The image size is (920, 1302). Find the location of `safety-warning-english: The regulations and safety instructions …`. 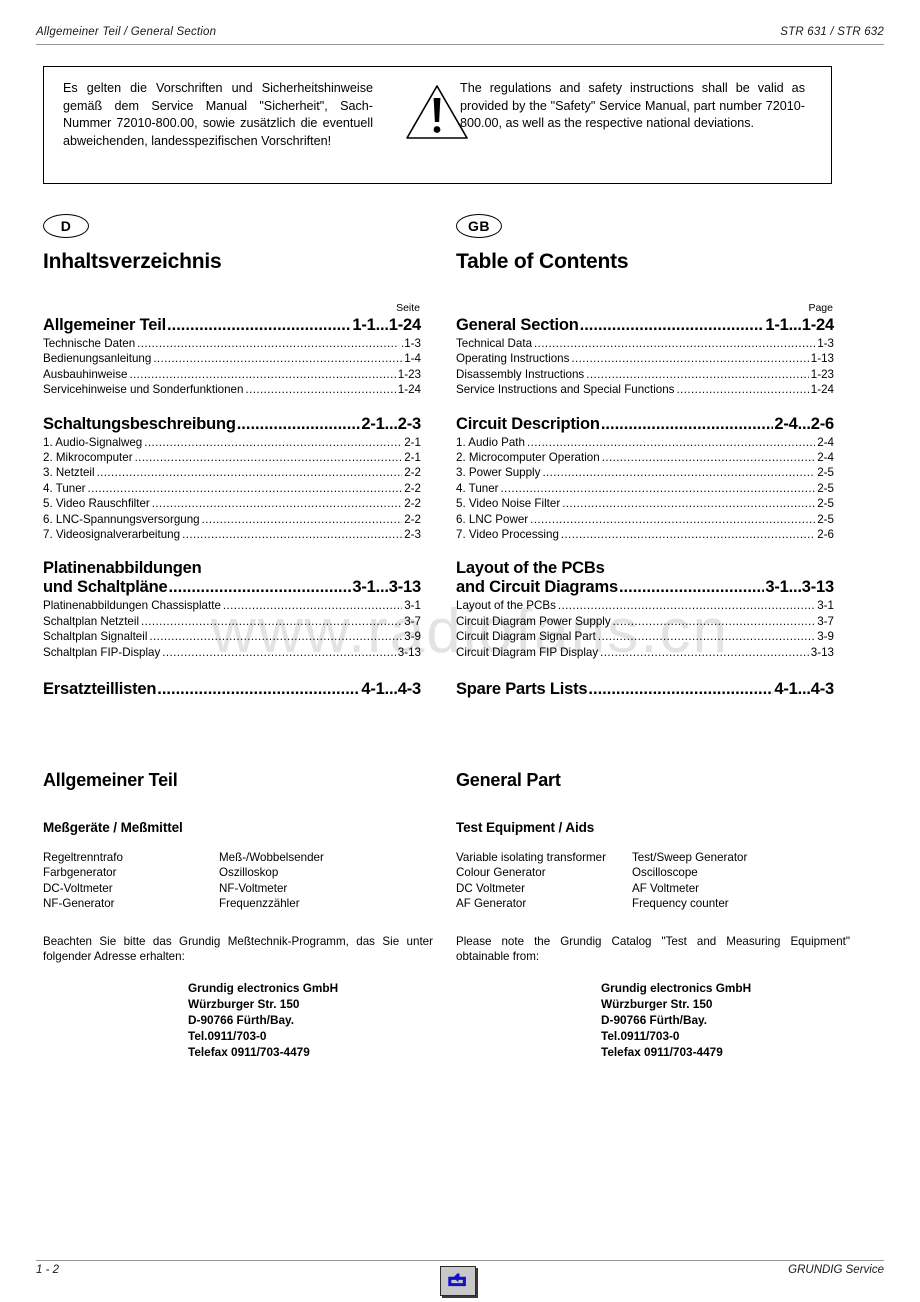

safety-warning-english: The regulations and safety instructions … is located at coordinates (632, 106).